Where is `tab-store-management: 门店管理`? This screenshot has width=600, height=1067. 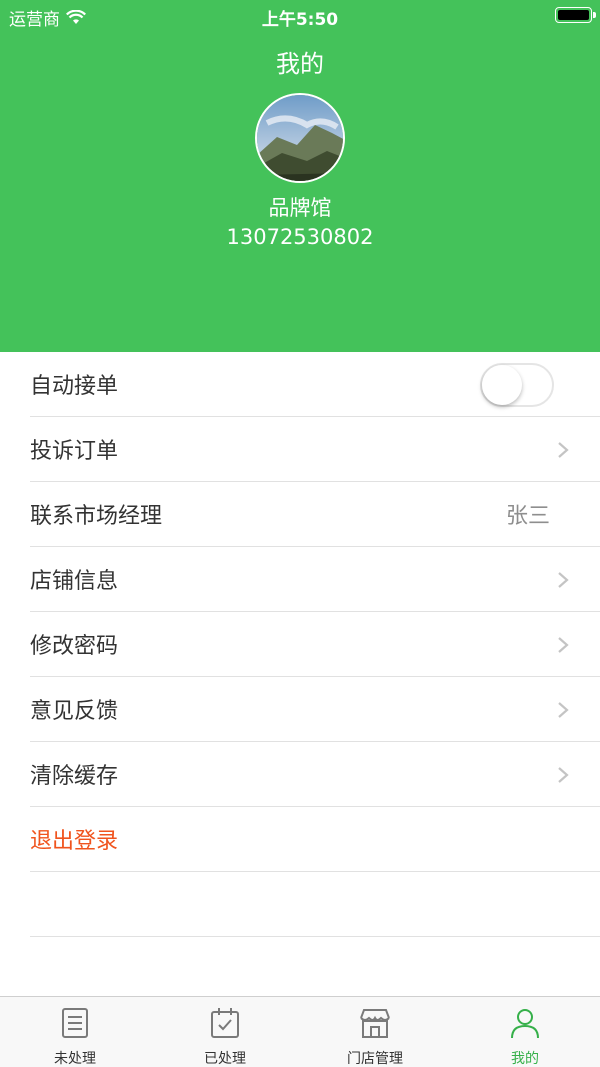 tab-store-management: 门店管理 is located at coordinates (375, 1032).